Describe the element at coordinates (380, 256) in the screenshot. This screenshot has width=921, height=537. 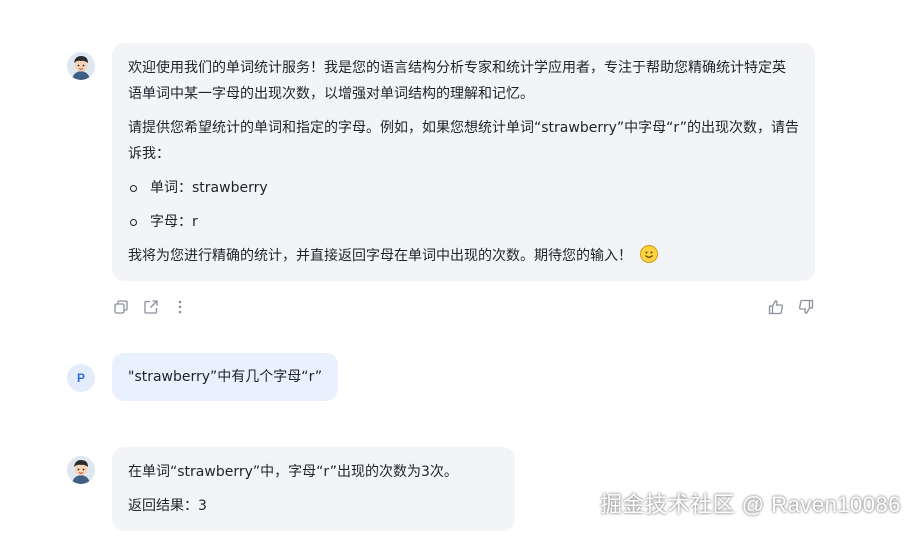
I see `bot-message-closing-text: 我将为您进行精确的统计，并直接返回字母在单词中出现的次数。期待您的输入！` at that location.